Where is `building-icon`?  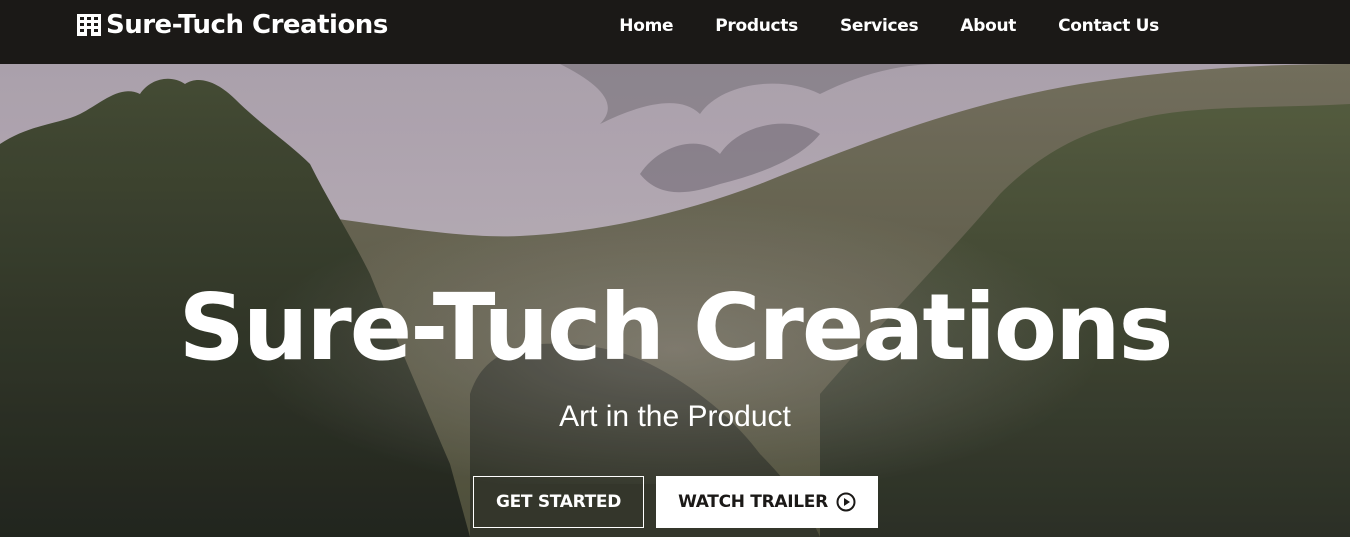
building-icon is located at coordinates (89, 25).